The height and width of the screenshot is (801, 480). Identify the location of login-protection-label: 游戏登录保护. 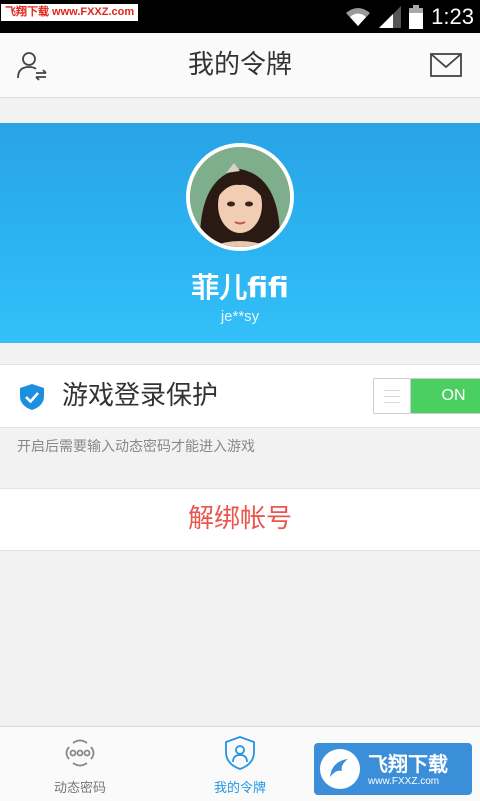
(140, 396).